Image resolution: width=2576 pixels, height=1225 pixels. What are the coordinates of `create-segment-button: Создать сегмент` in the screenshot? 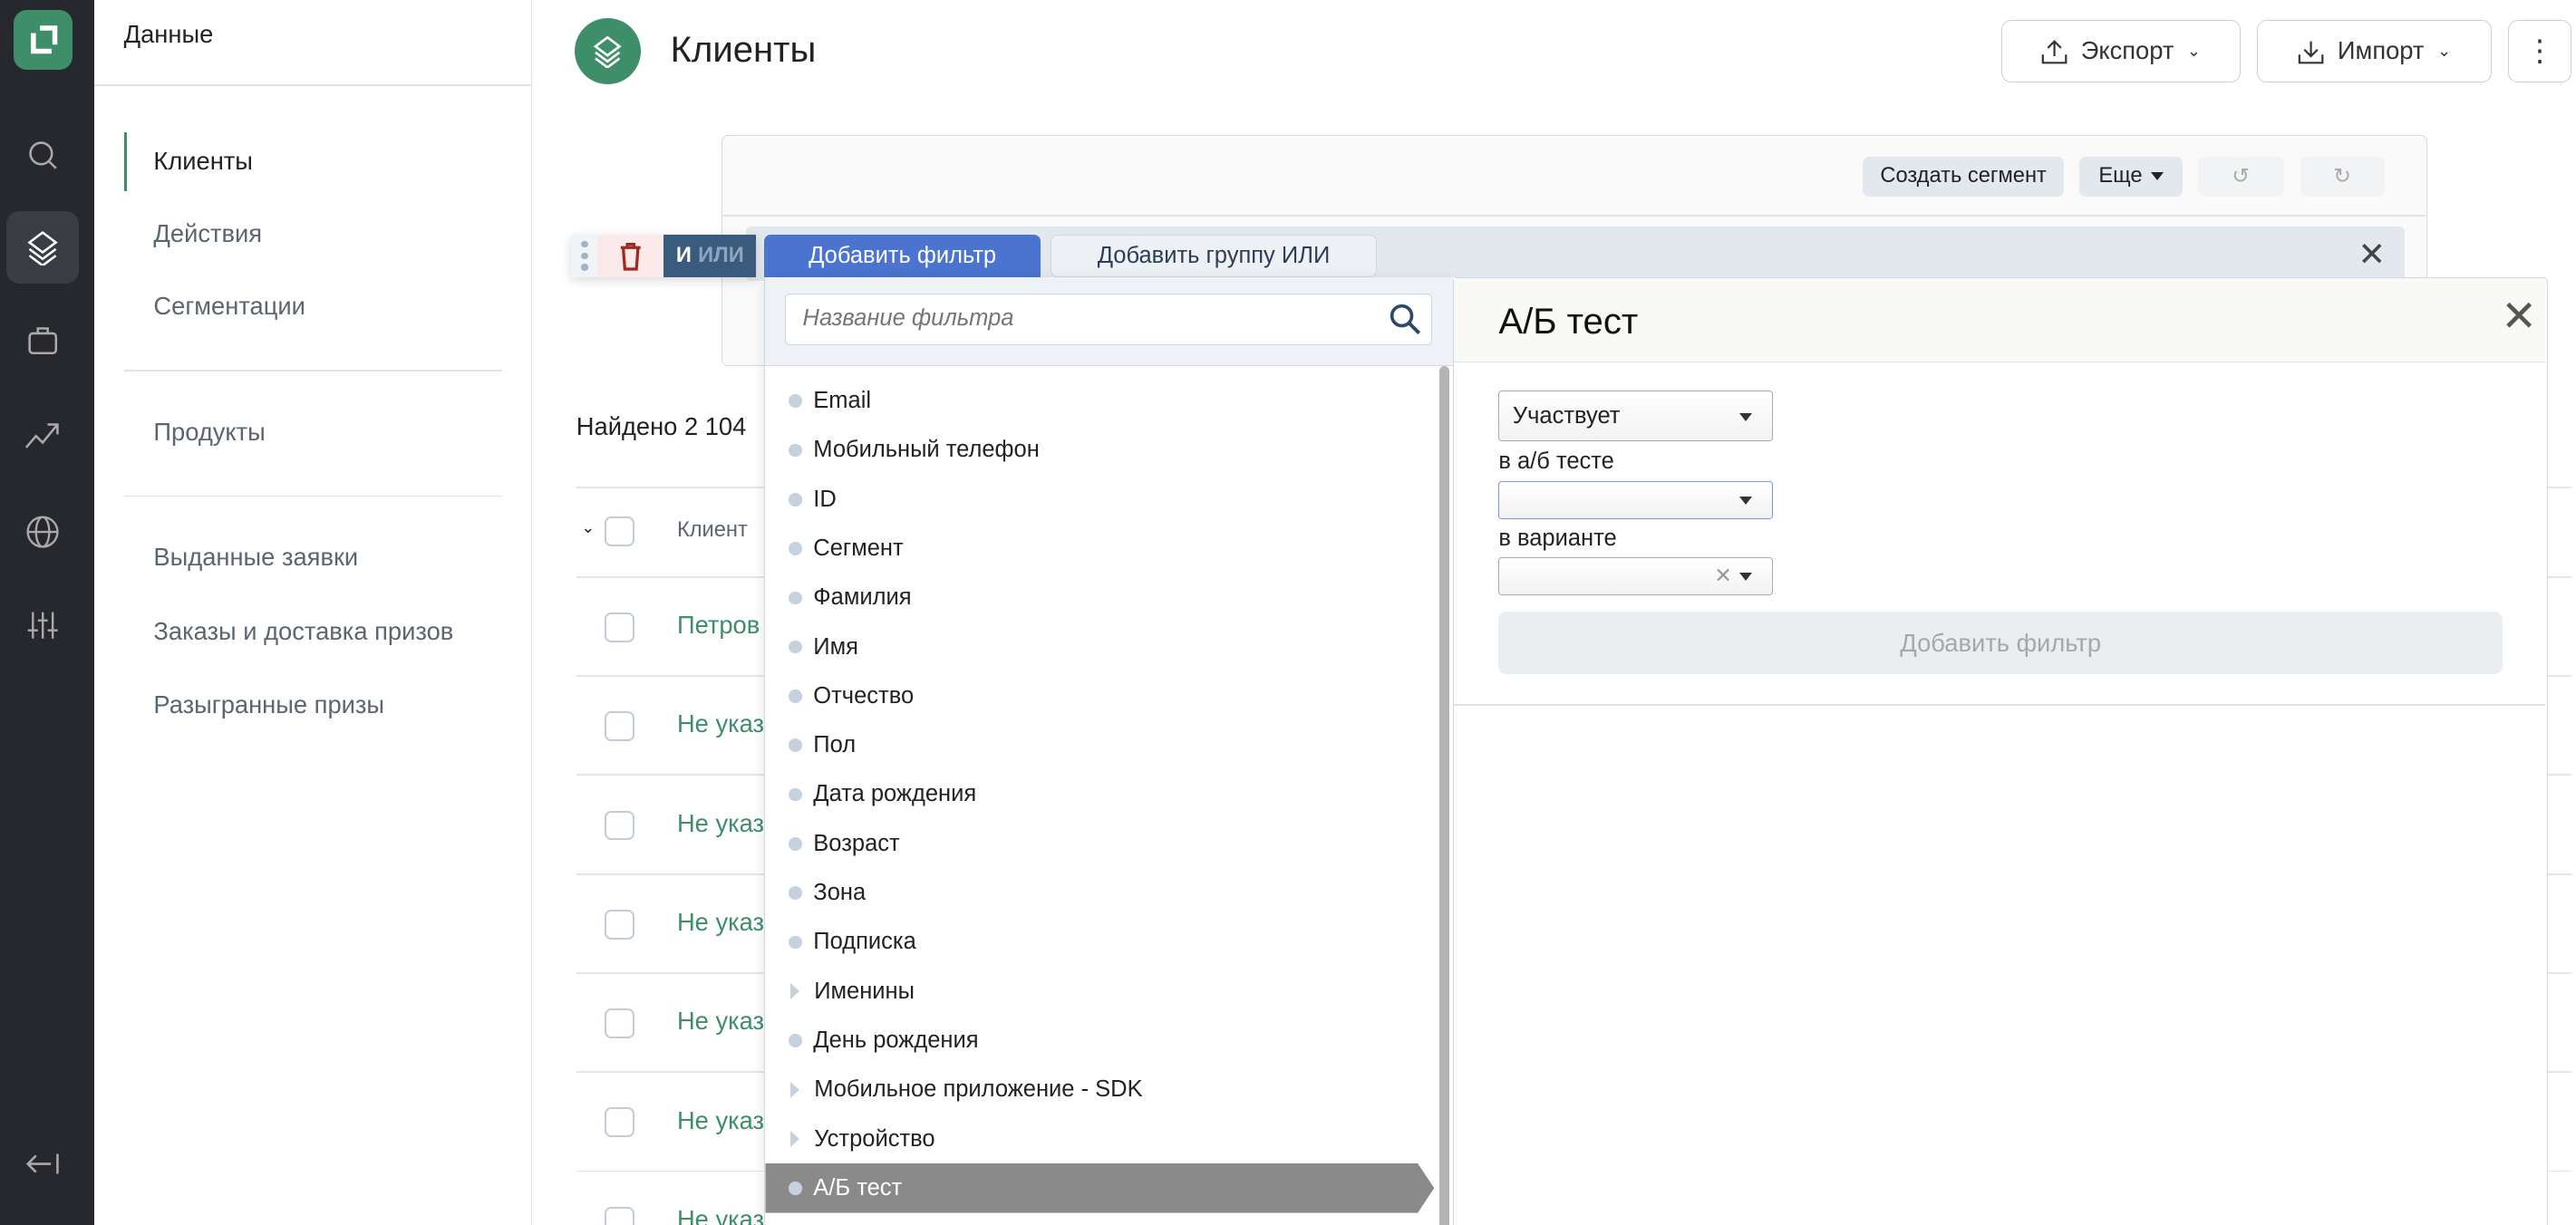 It's located at (1963, 177).